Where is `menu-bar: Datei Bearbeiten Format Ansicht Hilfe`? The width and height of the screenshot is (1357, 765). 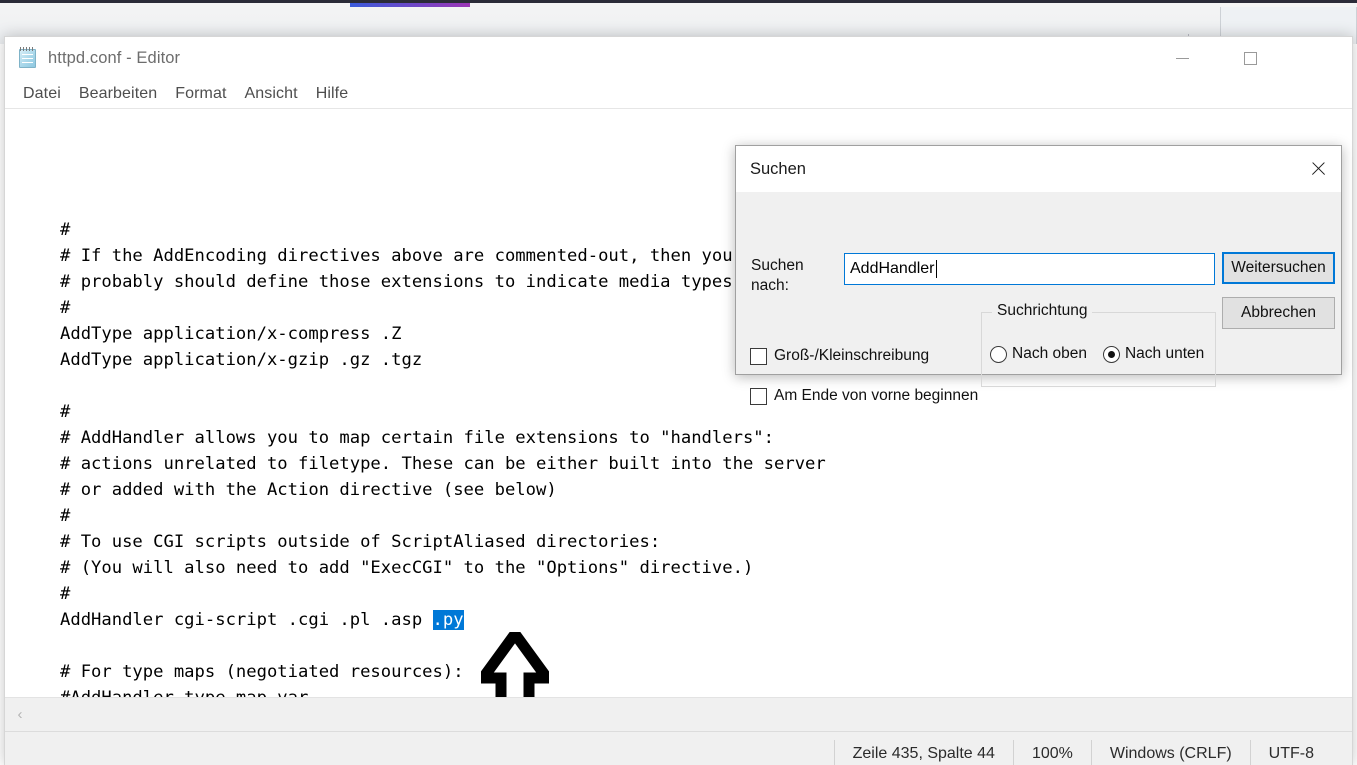 menu-bar: Datei Bearbeiten Format Ansicht Hilfe is located at coordinates (678, 94).